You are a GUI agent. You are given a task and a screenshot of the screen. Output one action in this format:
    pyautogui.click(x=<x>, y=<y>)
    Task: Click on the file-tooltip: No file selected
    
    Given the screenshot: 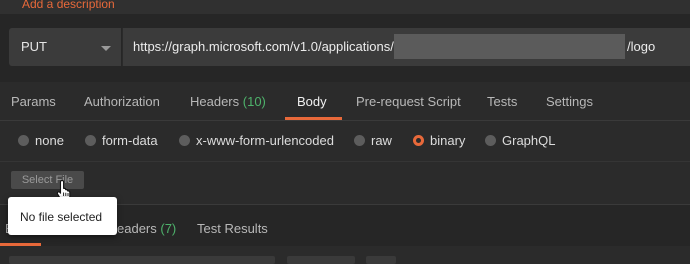 What is the action you would take?
    pyautogui.click(x=62, y=216)
    